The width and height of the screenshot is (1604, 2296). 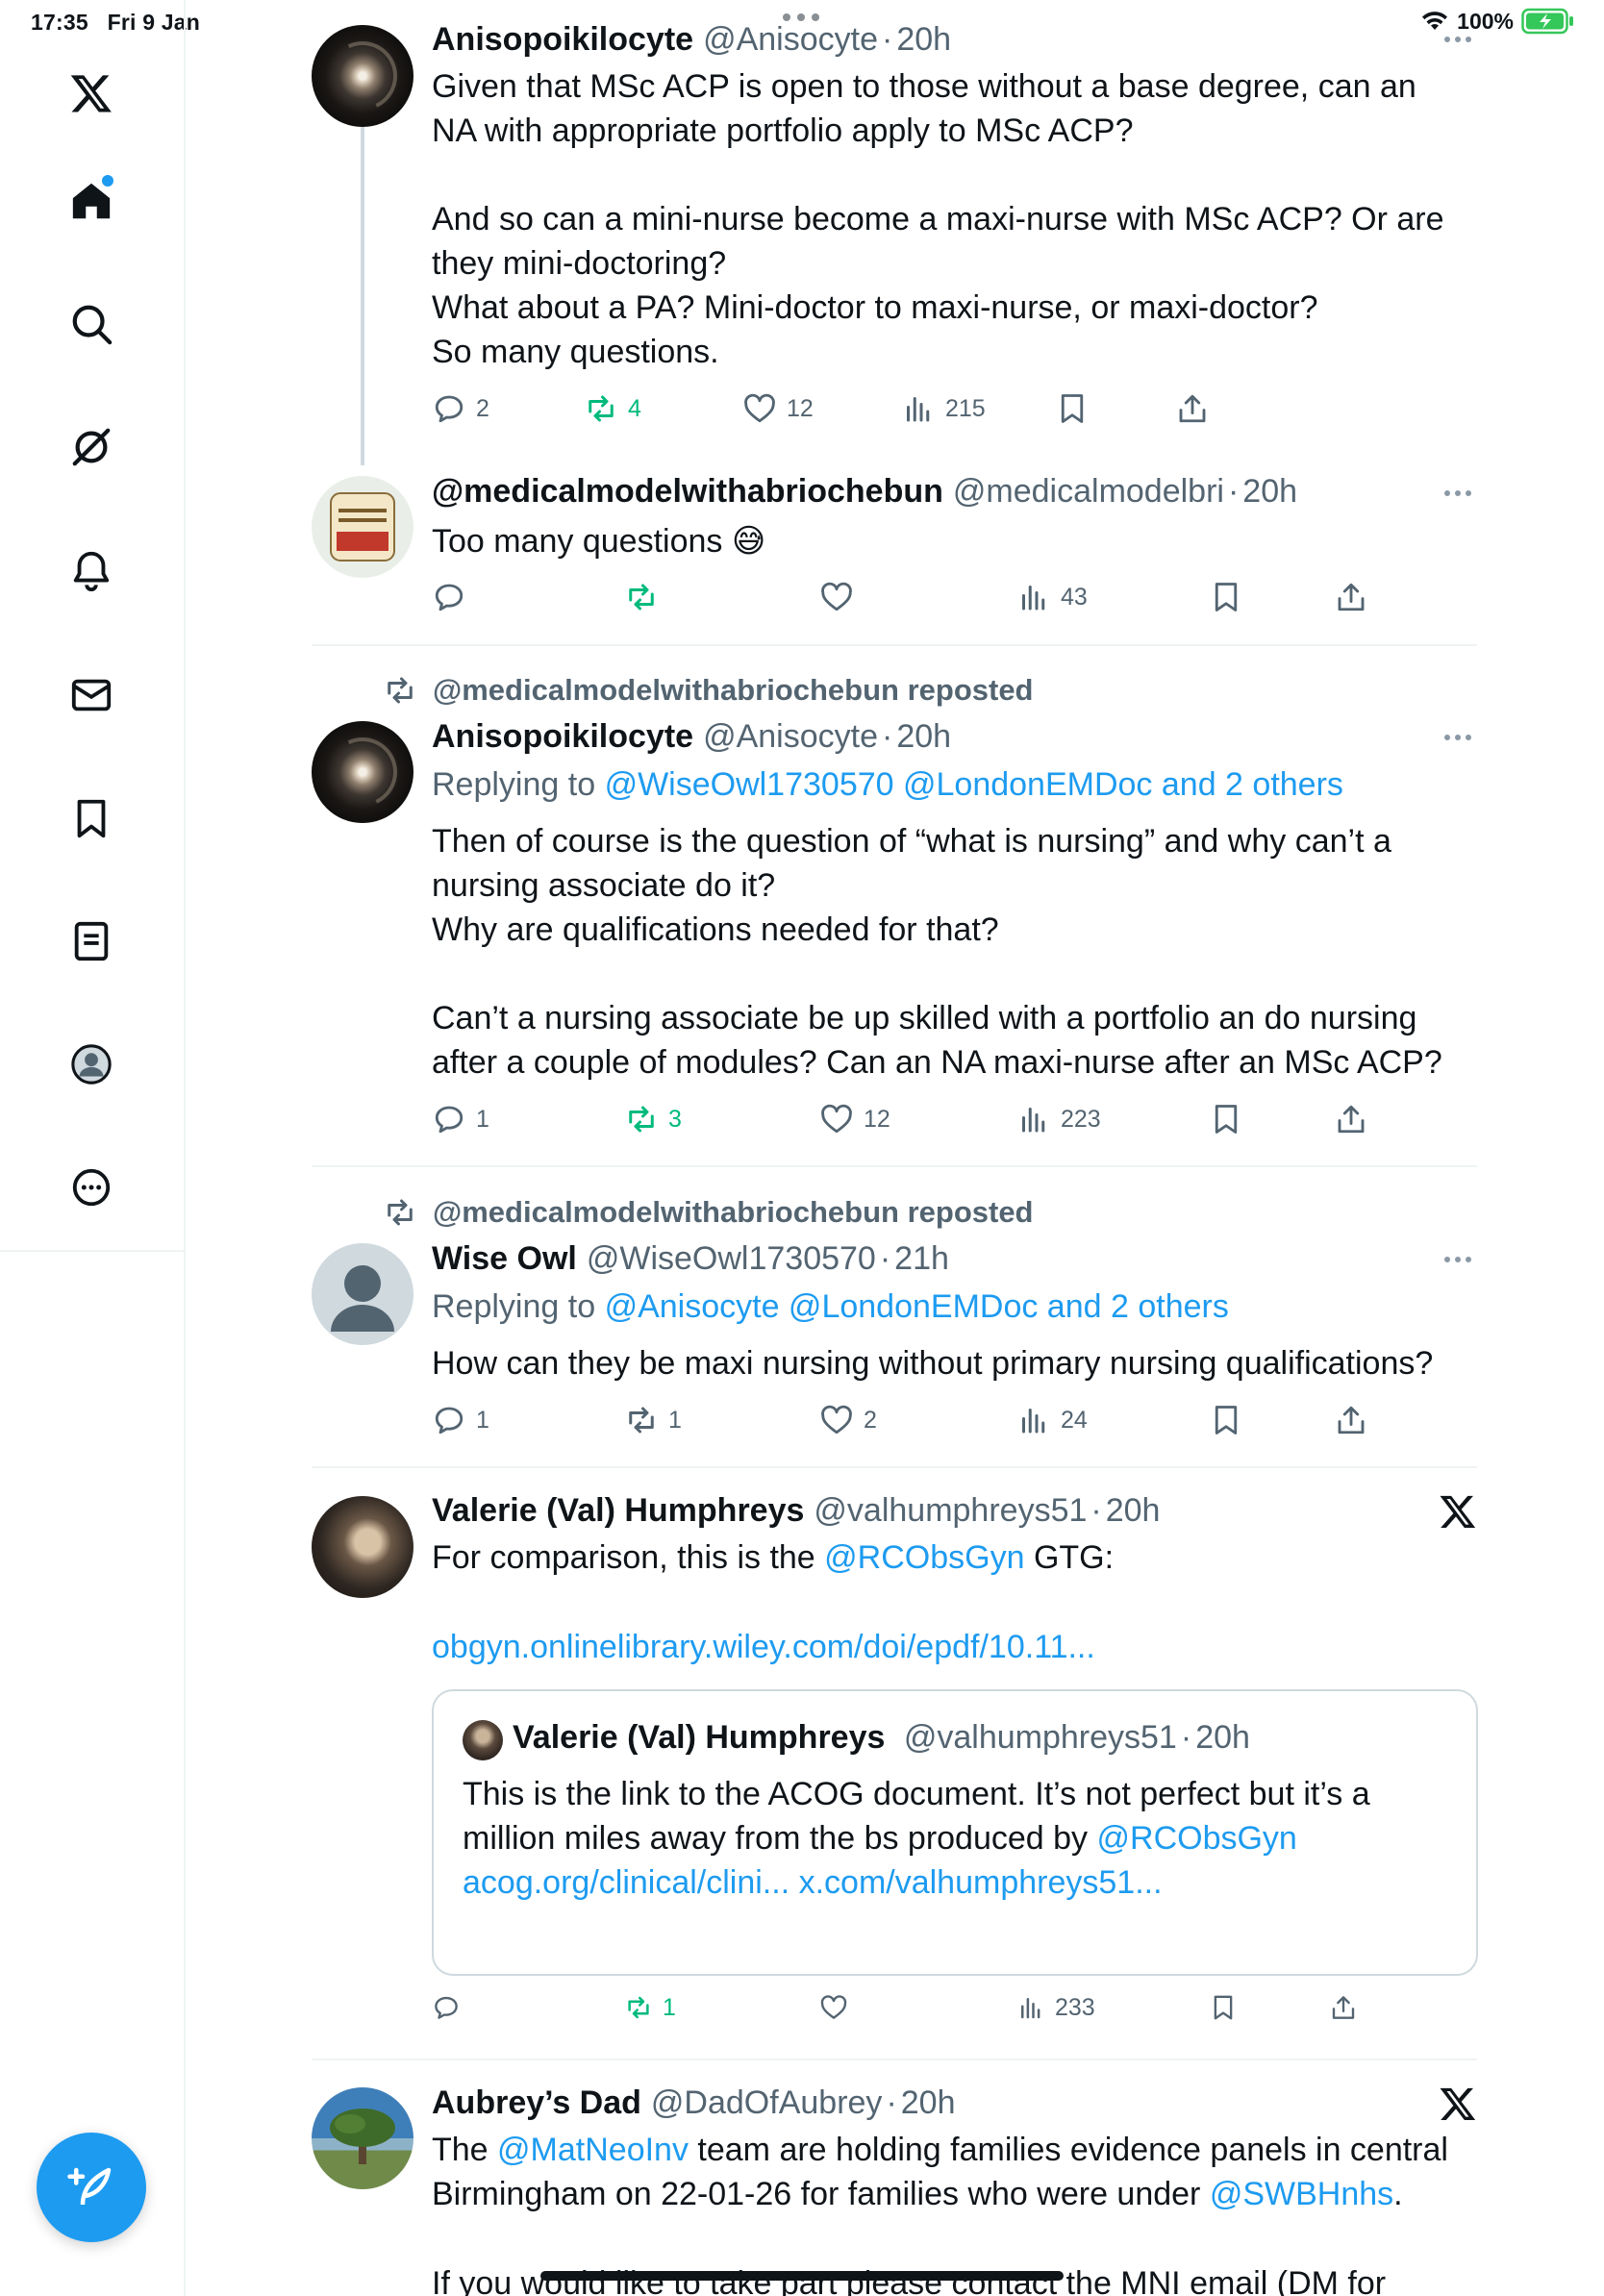 I want to click on author-name: Valerie (Val) Humphreys, so click(x=618, y=1510).